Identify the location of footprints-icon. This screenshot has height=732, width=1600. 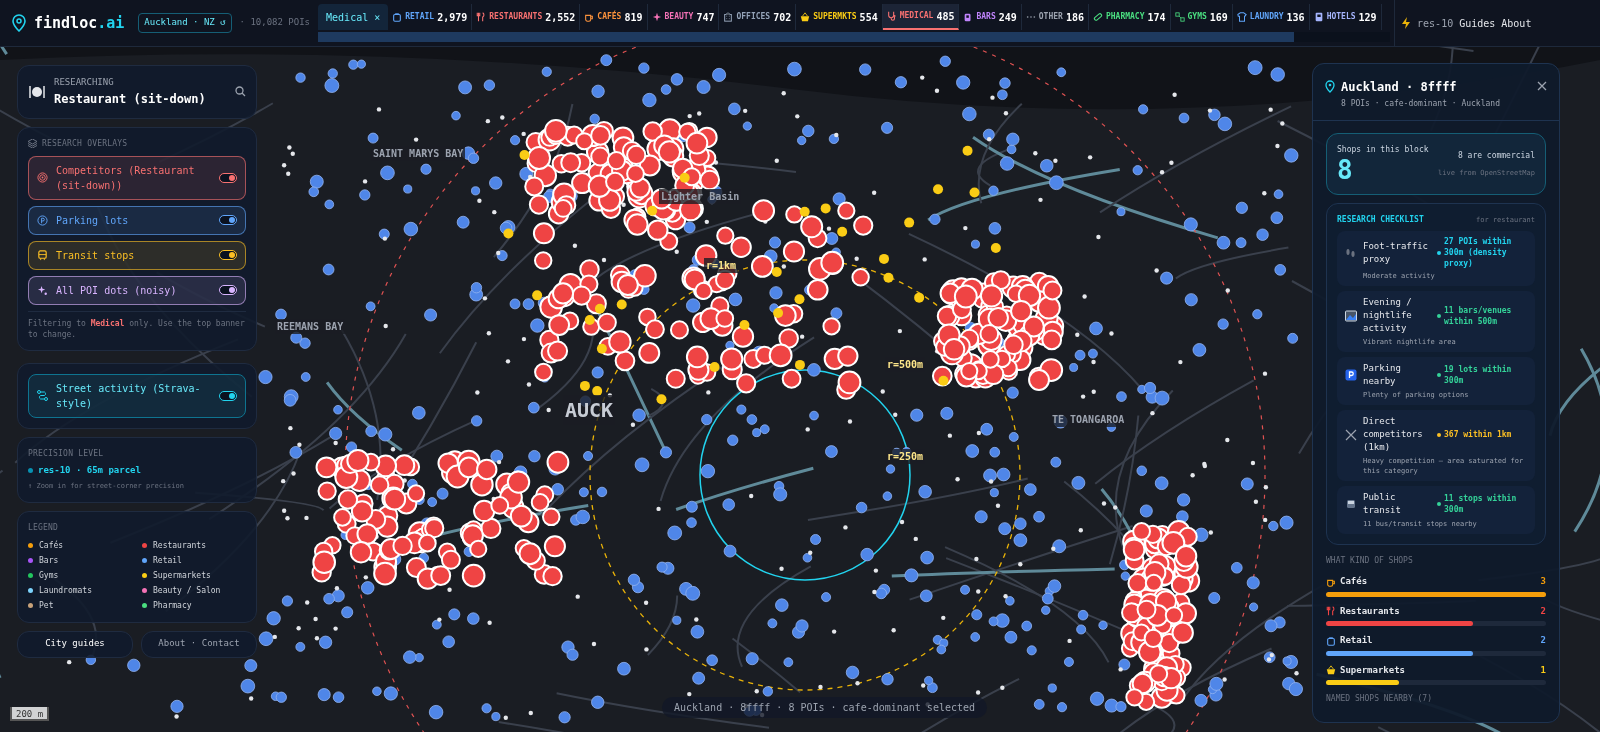
(1351, 252).